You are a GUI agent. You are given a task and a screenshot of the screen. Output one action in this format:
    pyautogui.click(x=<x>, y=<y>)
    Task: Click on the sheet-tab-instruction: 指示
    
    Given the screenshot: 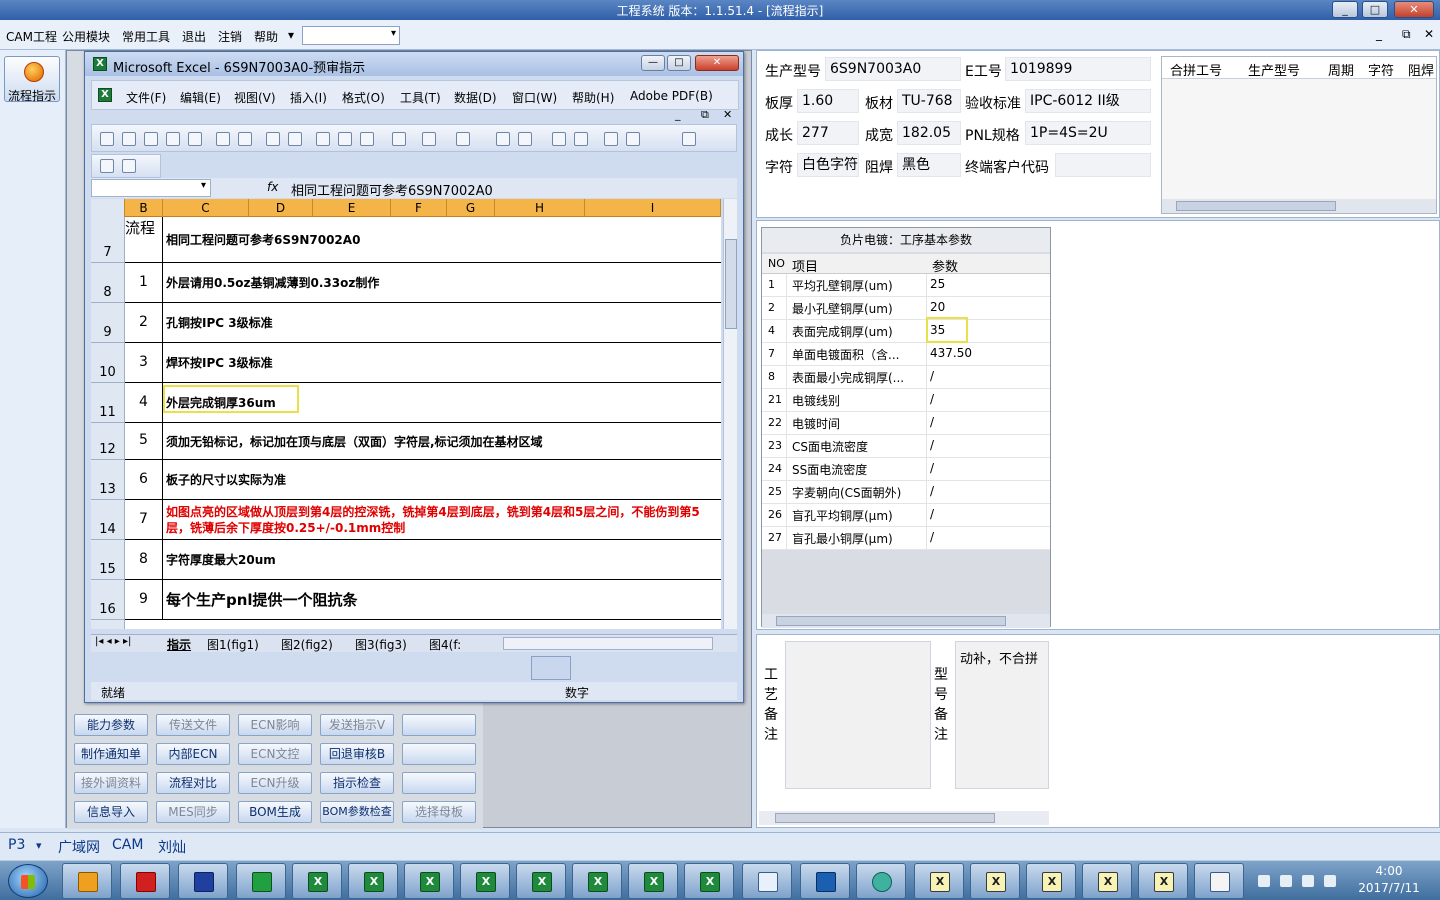 What is the action you would take?
    pyautogui.click(x=179, y=644)
    